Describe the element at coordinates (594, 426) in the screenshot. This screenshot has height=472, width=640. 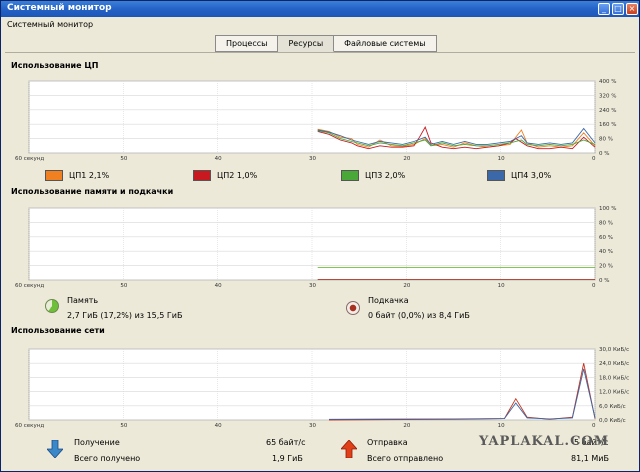
I see `network-x-tick: 0` at that location.